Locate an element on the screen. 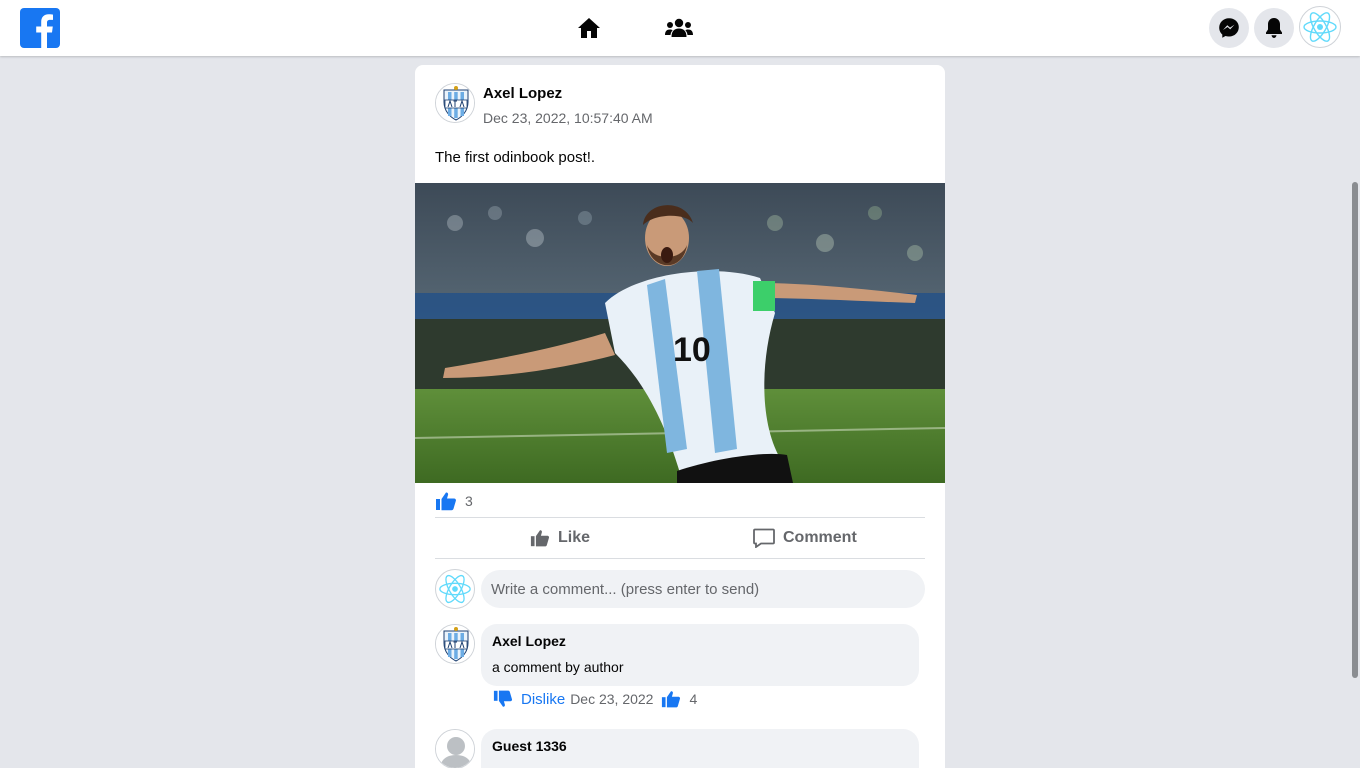 The image size is (1360, 768). post-author-name: Axel Lopez is located at coordinates (522, 93).